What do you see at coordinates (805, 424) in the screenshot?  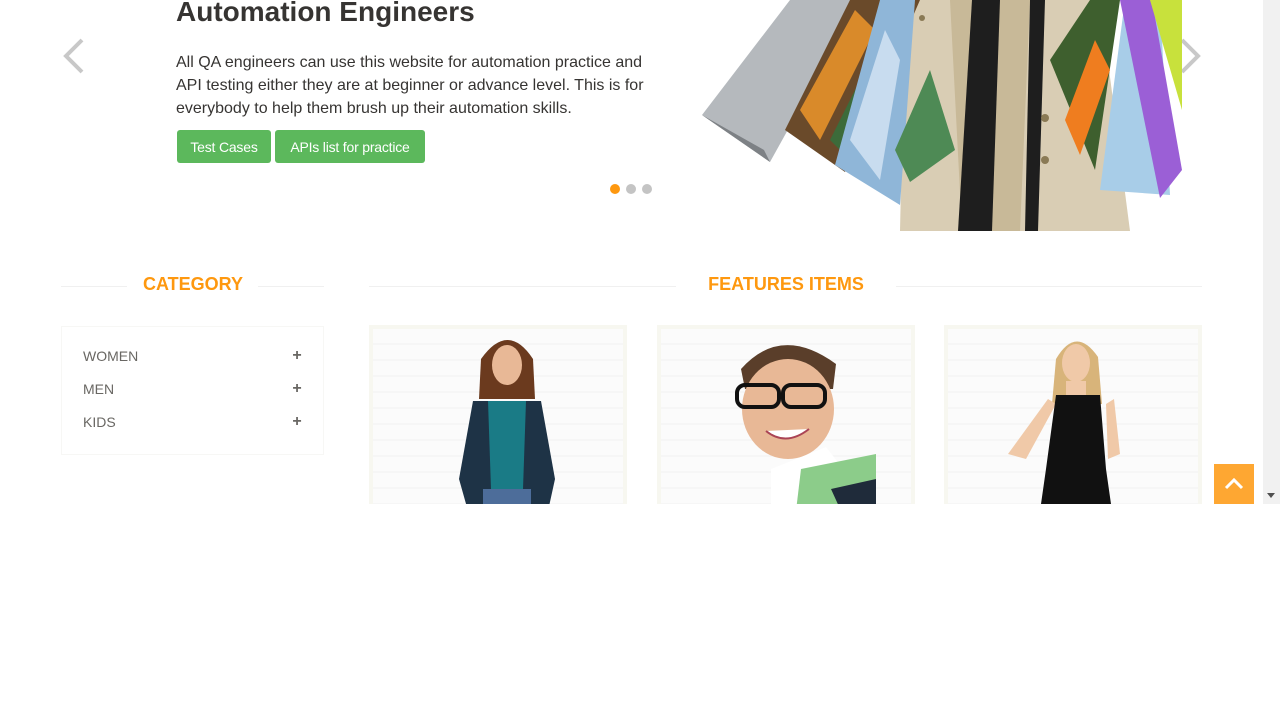 I see `product-image-man-glasses` at bounding box center [805, 424].